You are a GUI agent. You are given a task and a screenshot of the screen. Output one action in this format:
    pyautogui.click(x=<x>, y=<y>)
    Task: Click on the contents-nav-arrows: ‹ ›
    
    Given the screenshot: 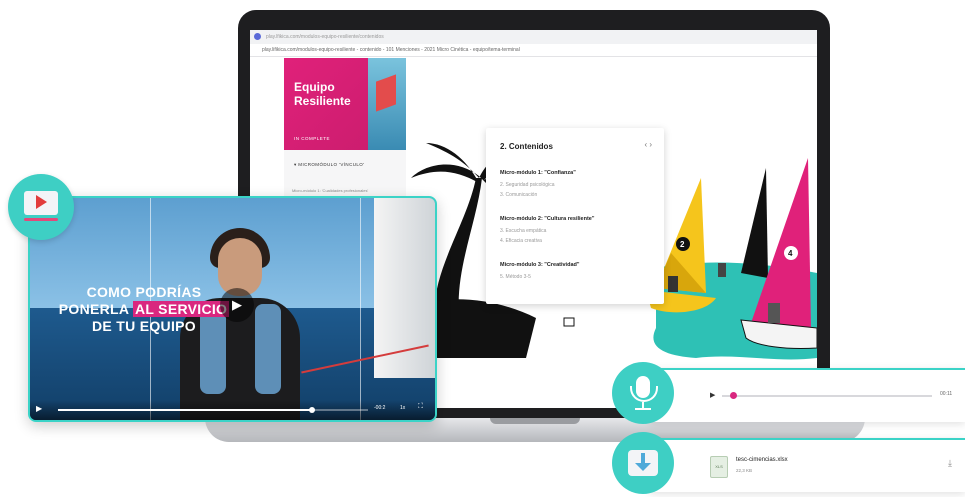 What is the action you would take?
    pyautogui.click(x=648, y=144)
    